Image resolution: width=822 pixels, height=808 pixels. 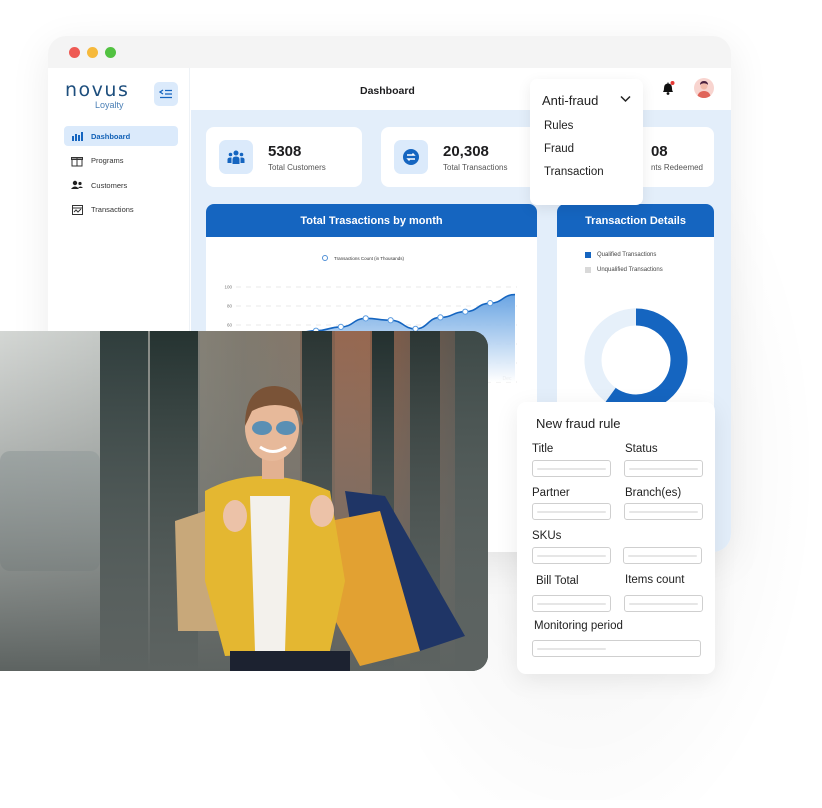 I want to click on logo-sub-text: Loyalty, so click(x=109, y=105).